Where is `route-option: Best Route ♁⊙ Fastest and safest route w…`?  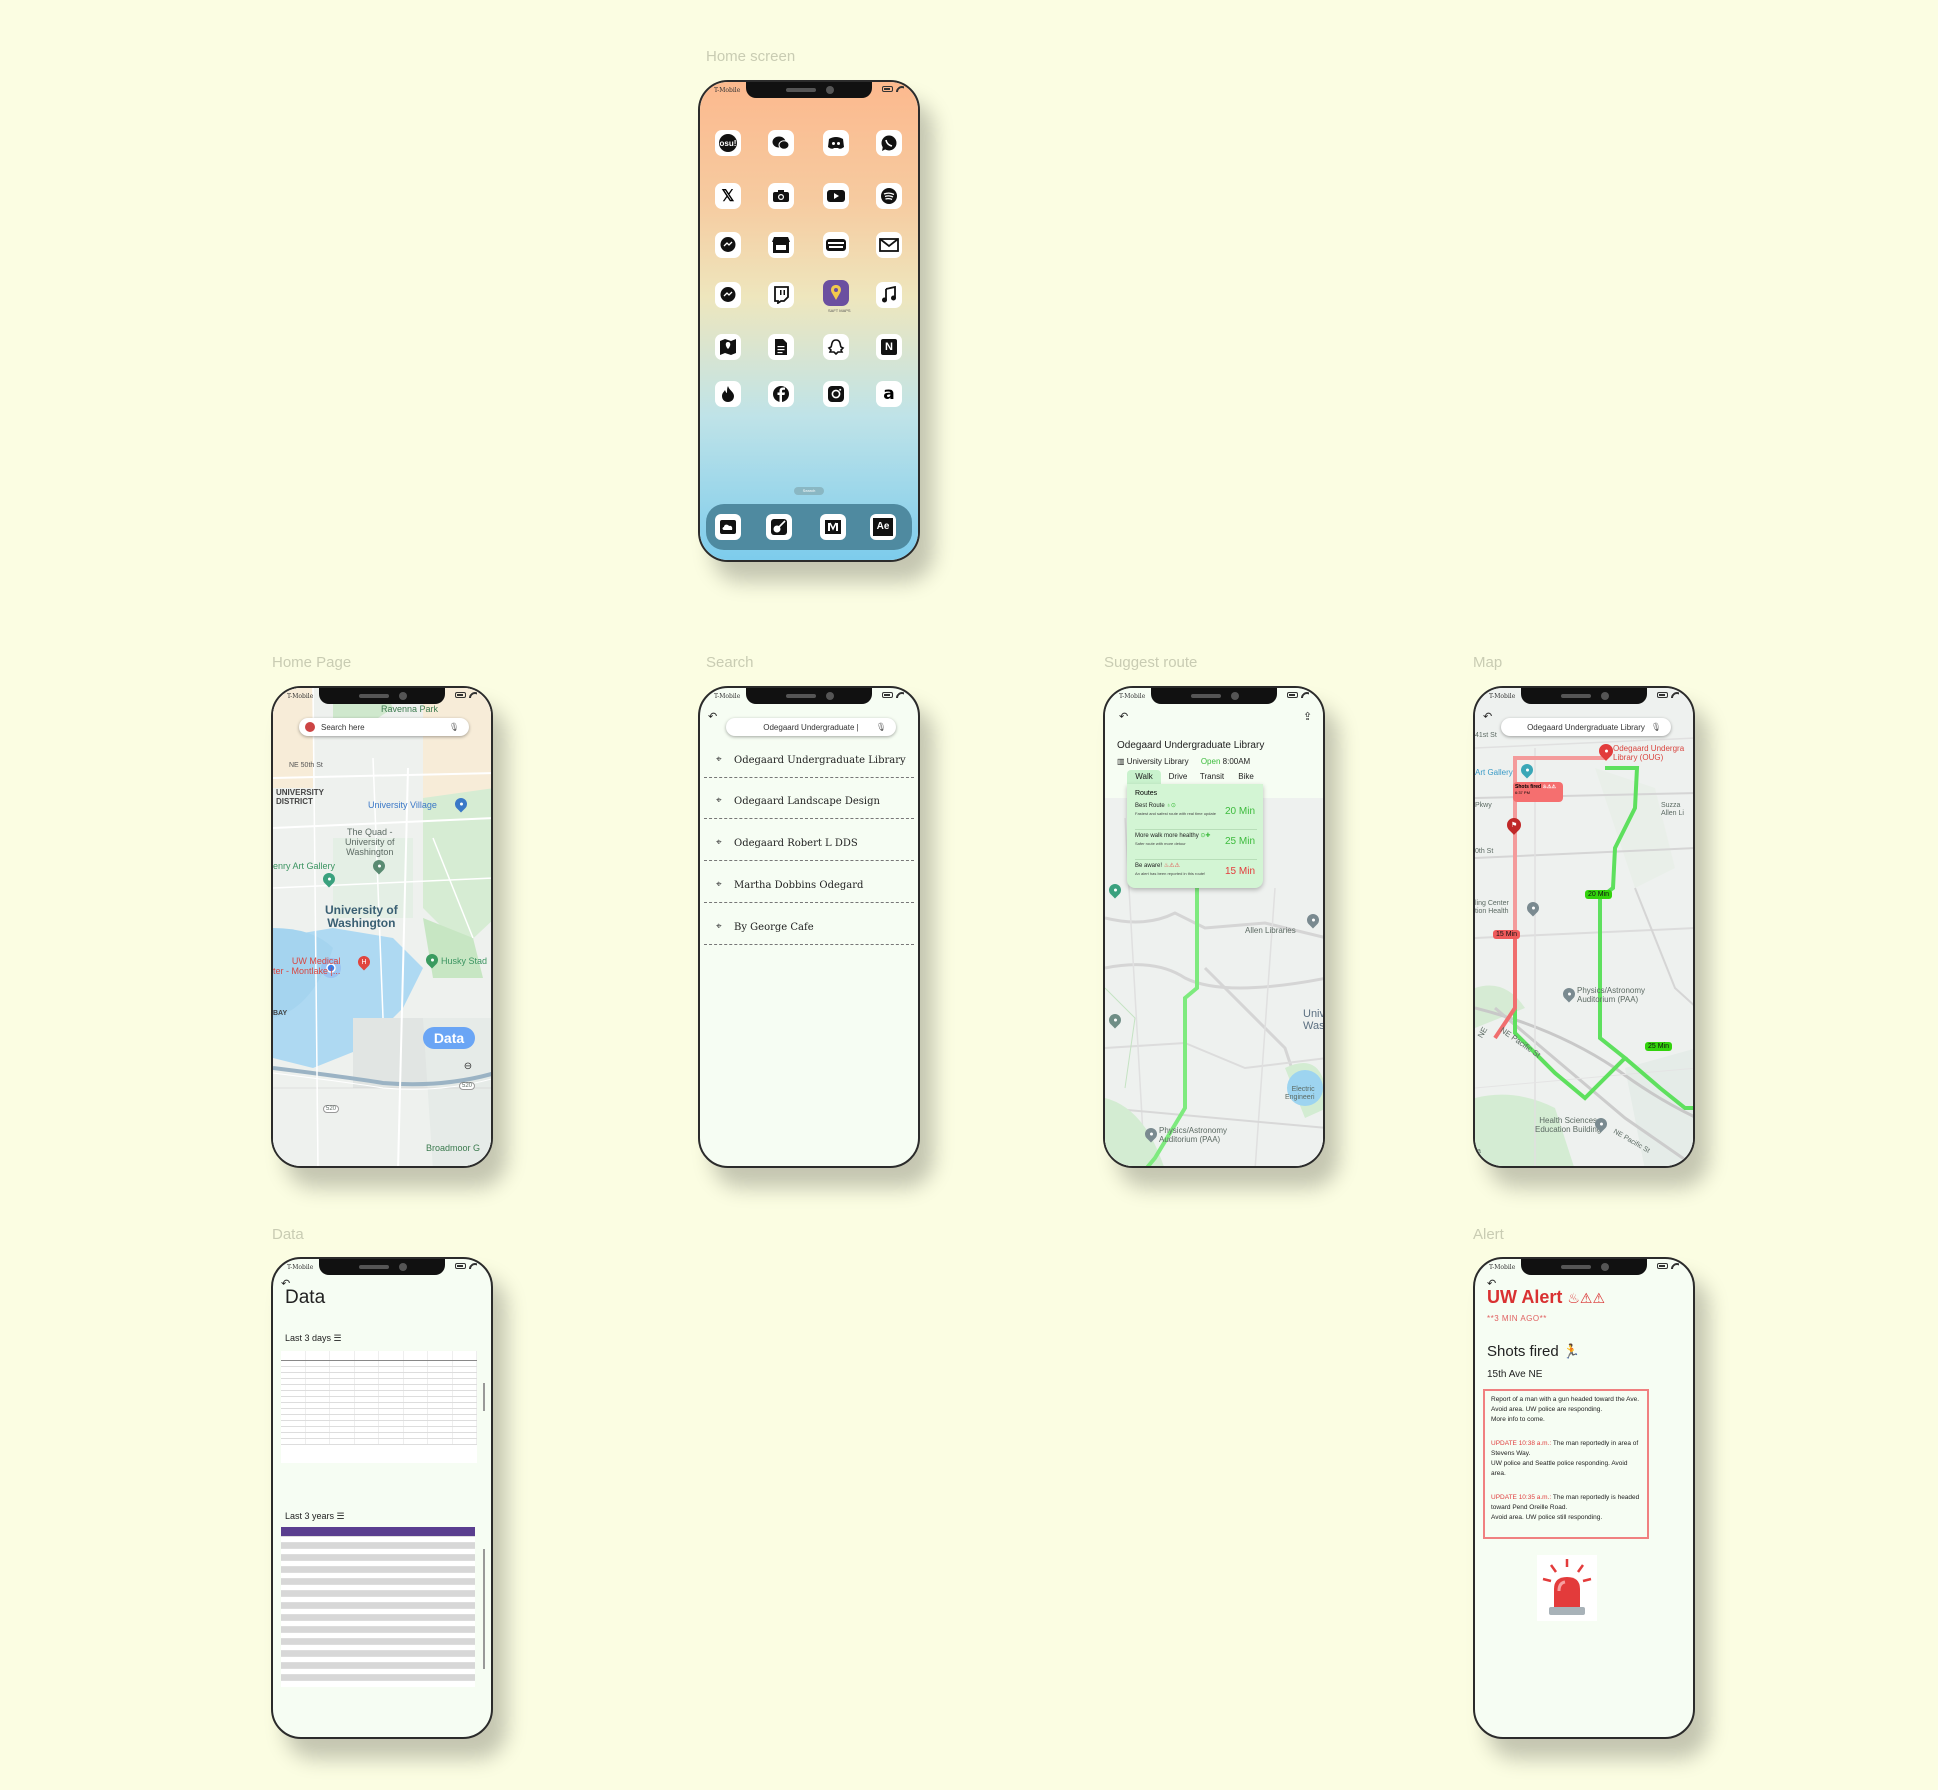 route-option: Best Route ♁⊙ Fastest and safest route w… is located at coordinates (1196, 816).